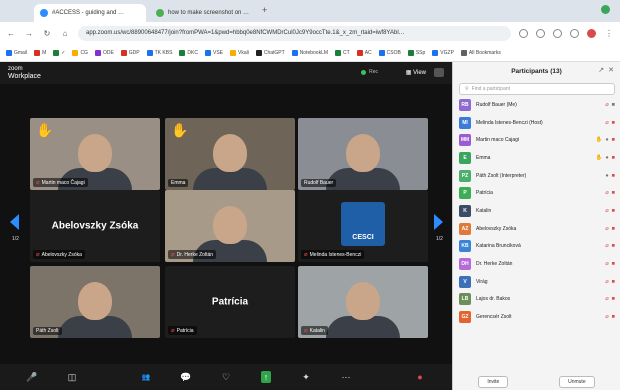 Image resolution: width=620 pixels, height=390 pixels. Describe the element at coordinates (609, 33) in the screenshot. I see `menu-icon: ⋮` at that location.